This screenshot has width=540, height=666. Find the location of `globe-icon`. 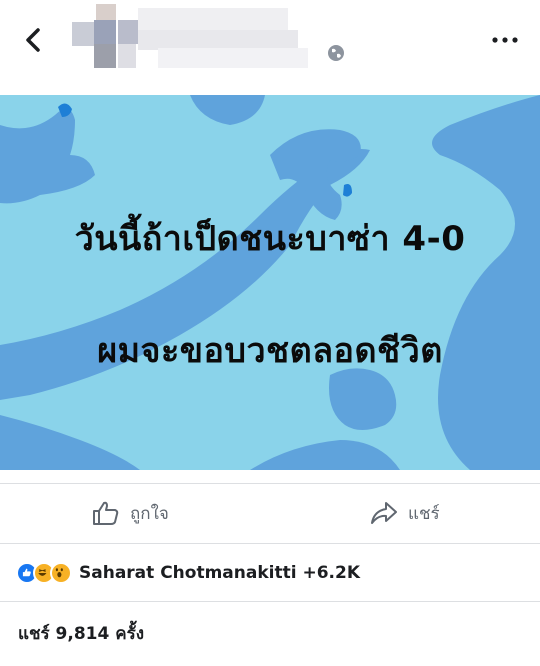

globe-icon is located at coordinates (336, 53).